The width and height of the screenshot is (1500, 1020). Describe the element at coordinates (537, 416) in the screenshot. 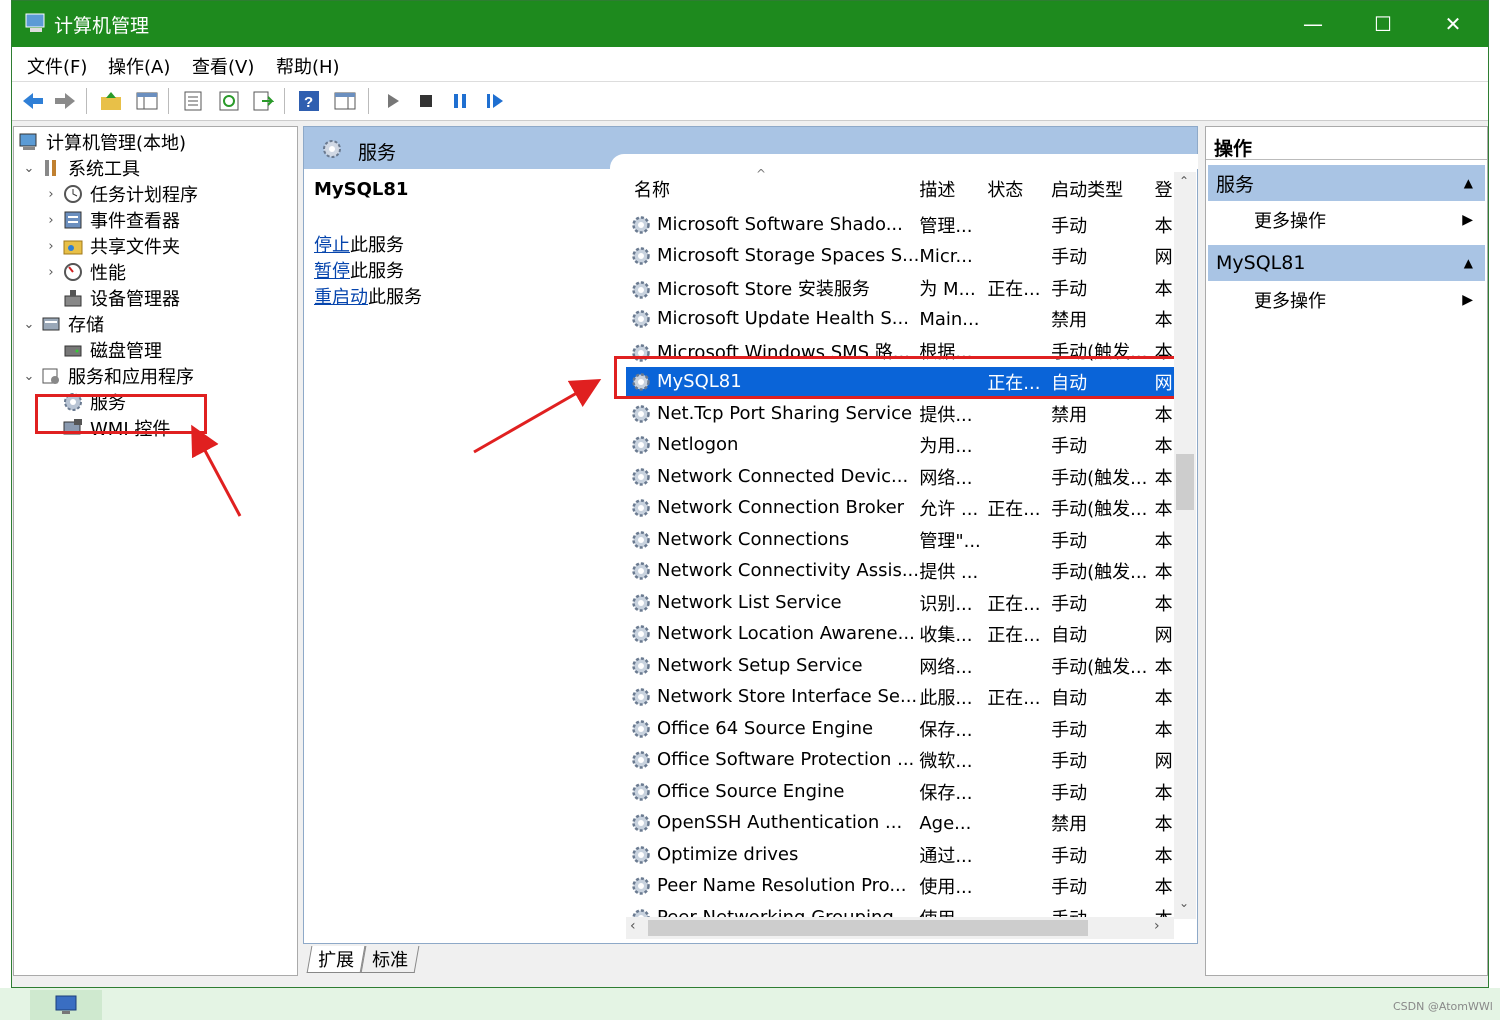

I see `annotation-arrow-to-mysql` at that location.